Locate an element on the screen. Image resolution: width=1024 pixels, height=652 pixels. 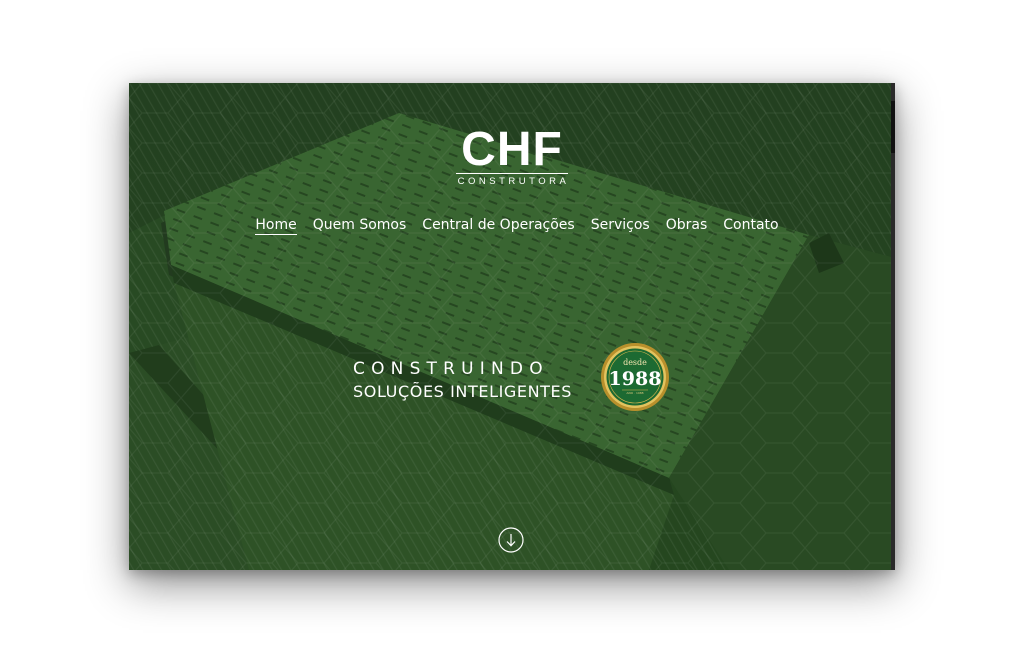
logo-wordmark: CHF is located at coordinates (512, 149).